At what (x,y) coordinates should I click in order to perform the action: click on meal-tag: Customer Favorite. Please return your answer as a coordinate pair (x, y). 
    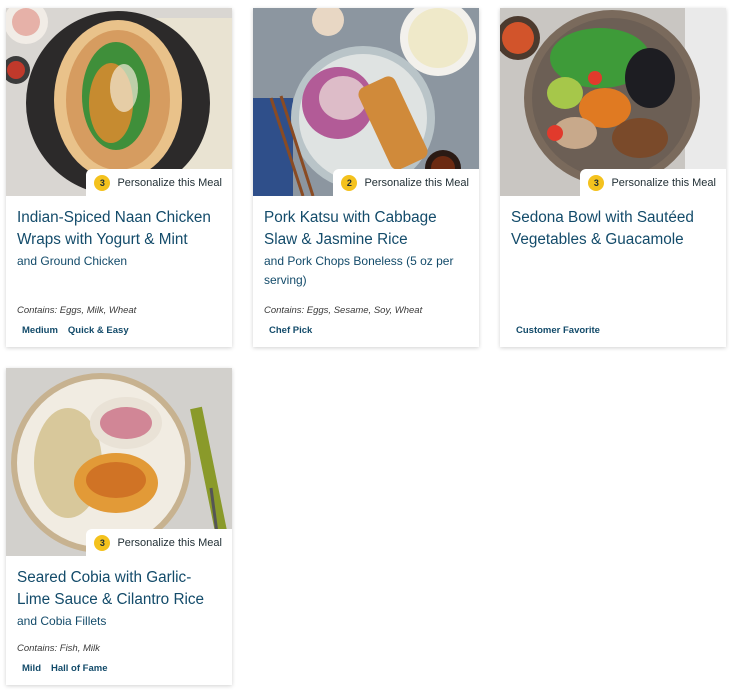
    Looking at the image, I should click on (558, 330).